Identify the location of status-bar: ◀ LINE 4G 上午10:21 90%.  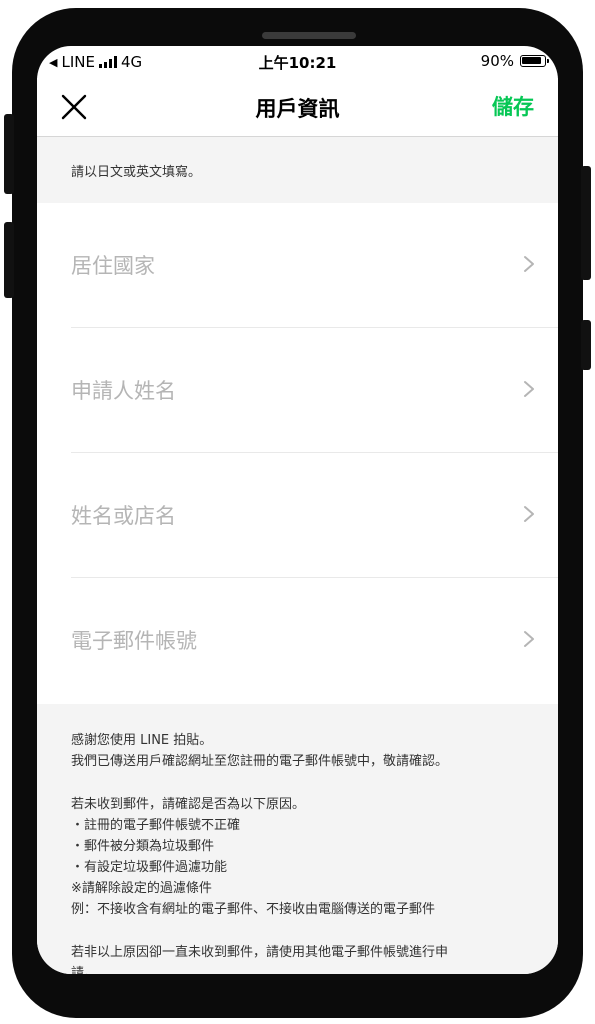
(297, 62).